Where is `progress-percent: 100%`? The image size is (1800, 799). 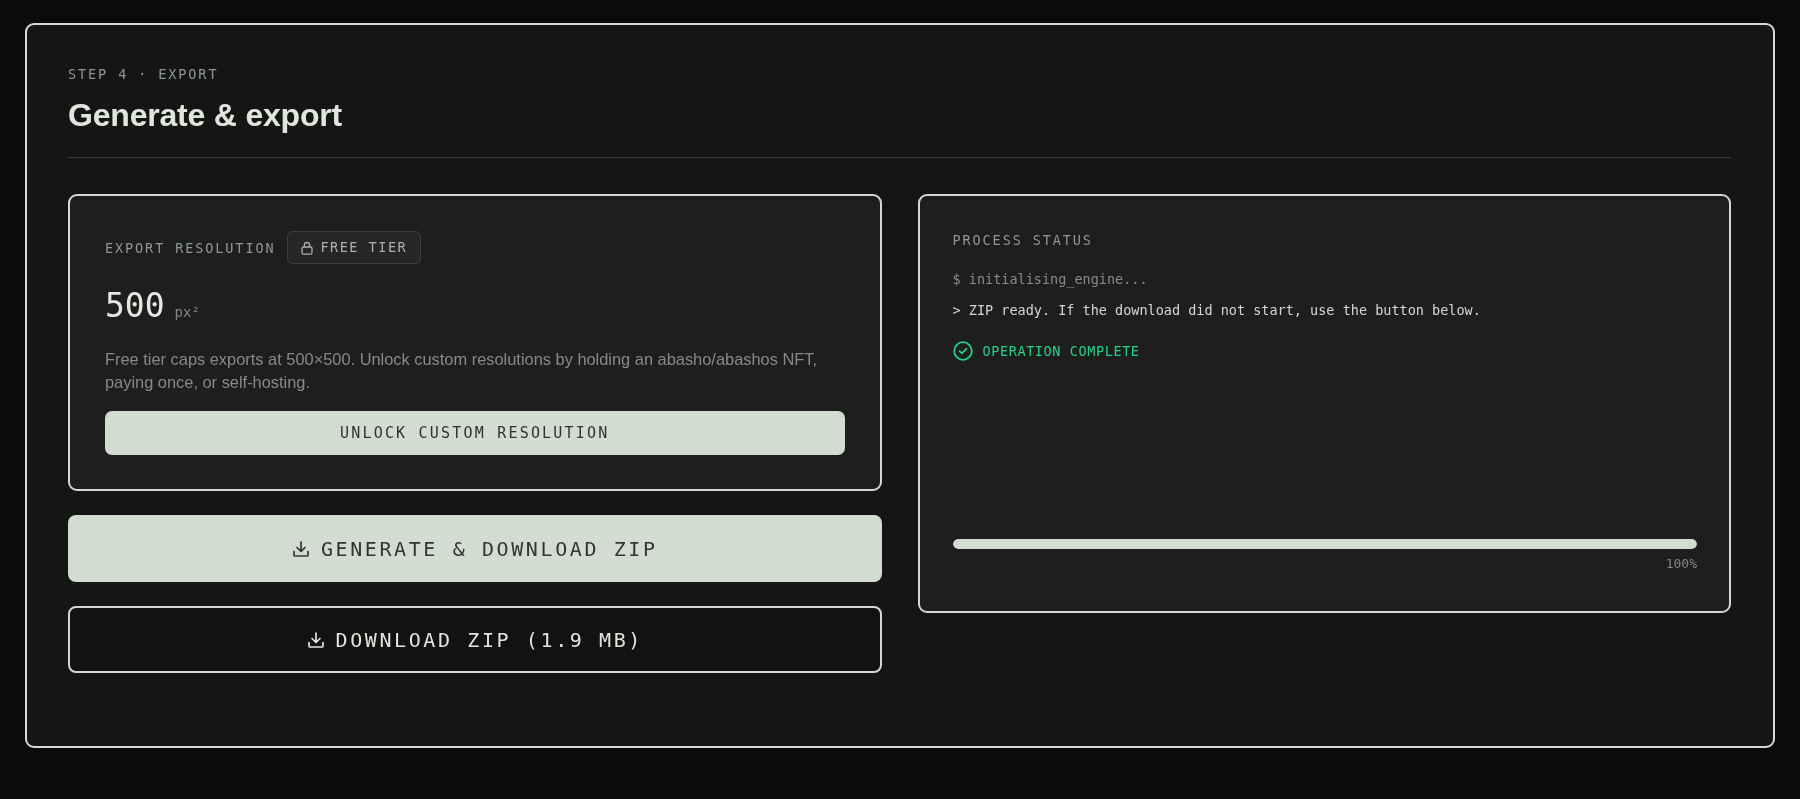
progress-percent: 100% is located at coordinates (1681, 564).